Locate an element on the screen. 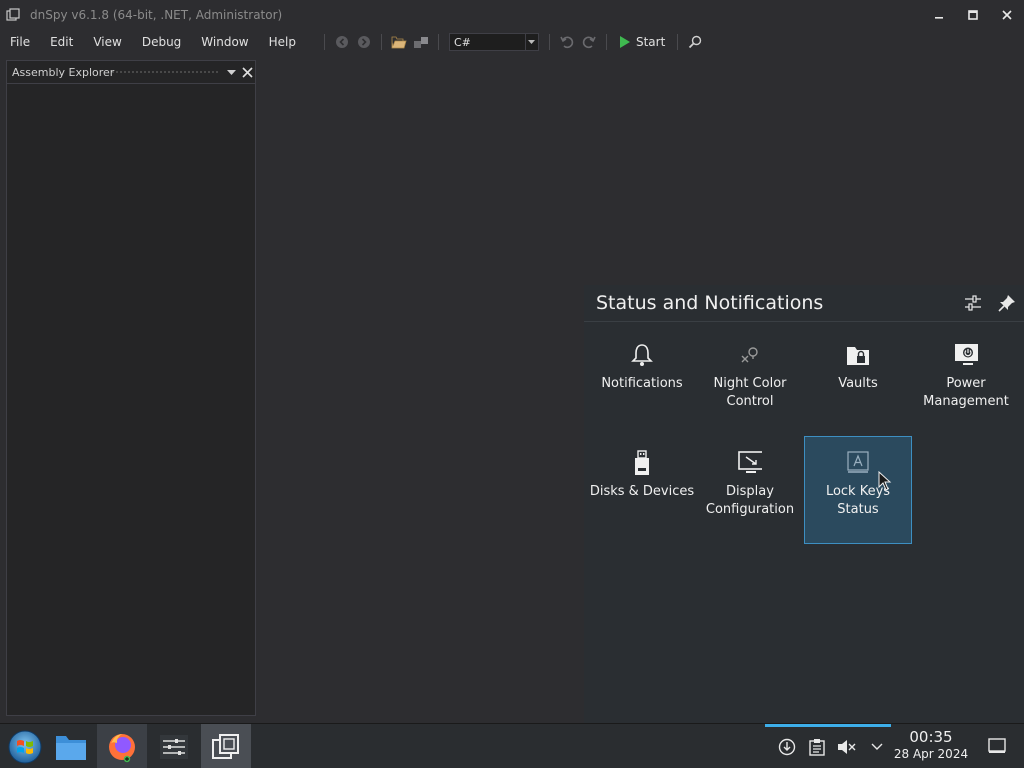 This screenshot has width=1024, height=768. clock-date: 28 Apr 2024 is located at coordinates (931, 754).